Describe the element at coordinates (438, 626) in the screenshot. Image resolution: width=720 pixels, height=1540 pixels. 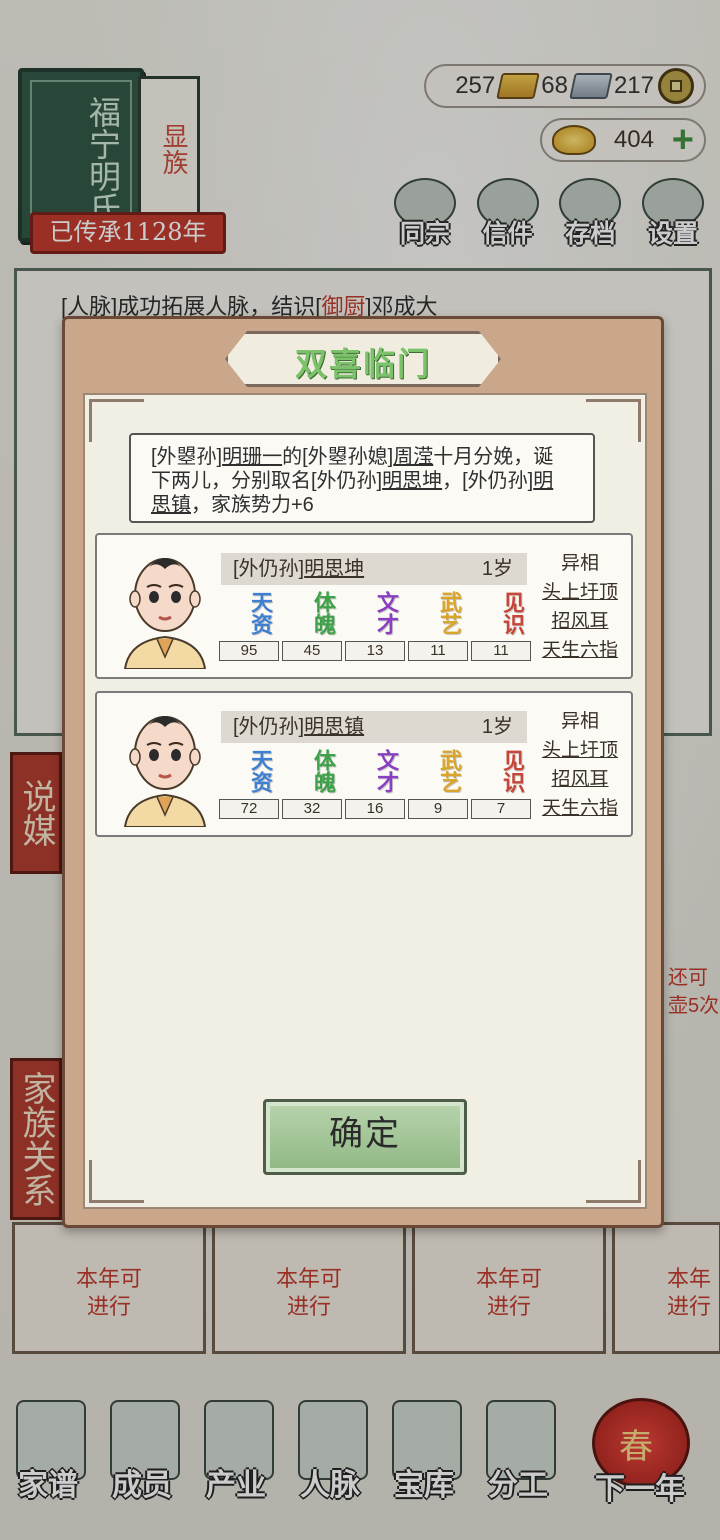
I see `stat-martial: 武艺 11` at that location.